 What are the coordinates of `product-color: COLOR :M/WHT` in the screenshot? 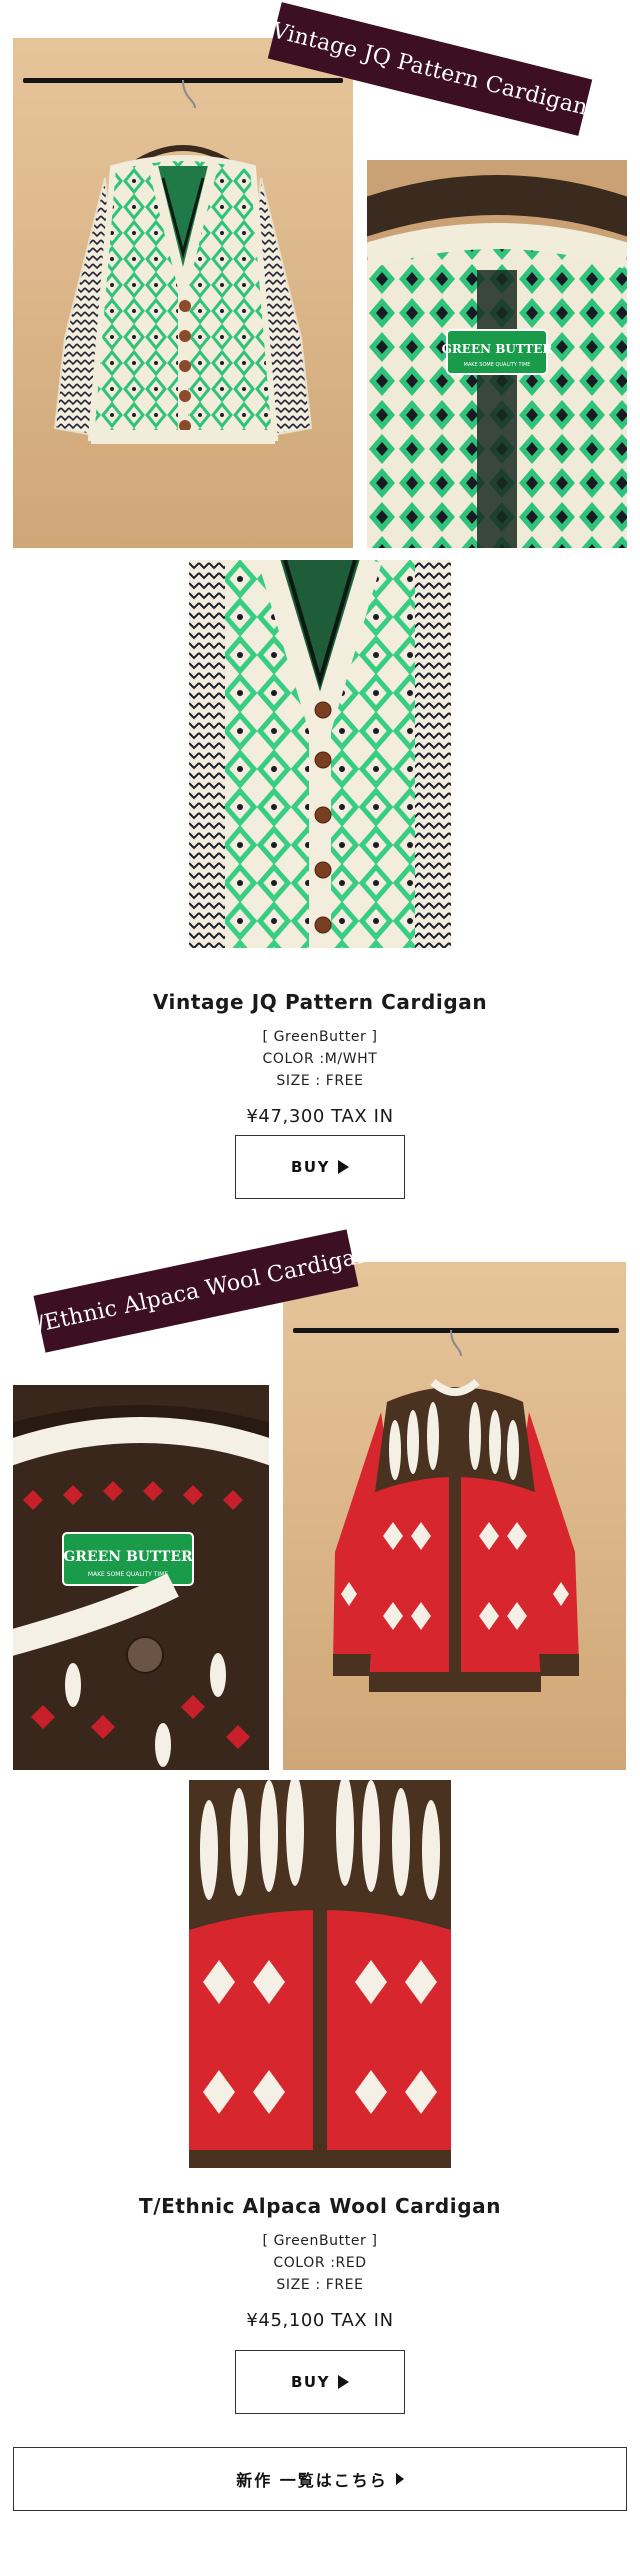 It's located at (320, 1059).